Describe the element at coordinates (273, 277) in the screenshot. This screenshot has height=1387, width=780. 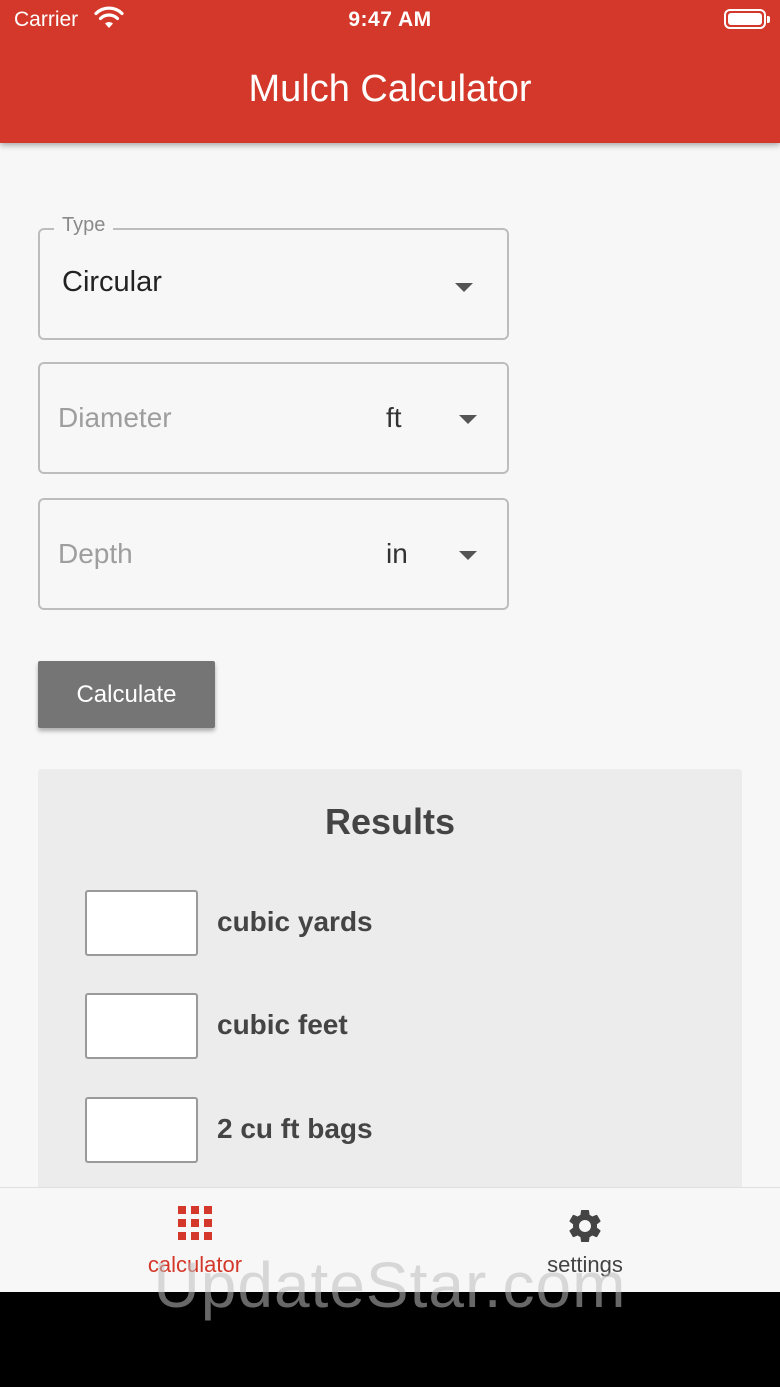
I see `type-select: Type Circular` at that location.